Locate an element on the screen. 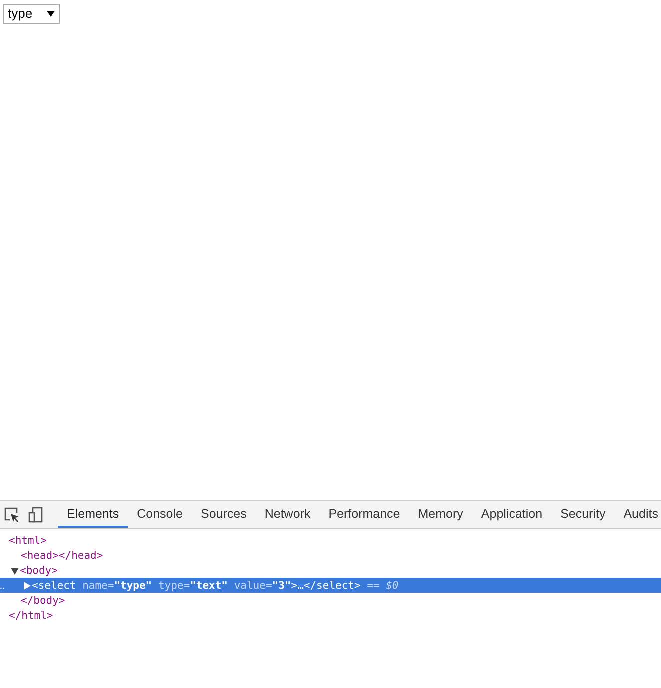 This screenshot has height=688, width=661. inspect-icon is located at coordinates (12, 514).